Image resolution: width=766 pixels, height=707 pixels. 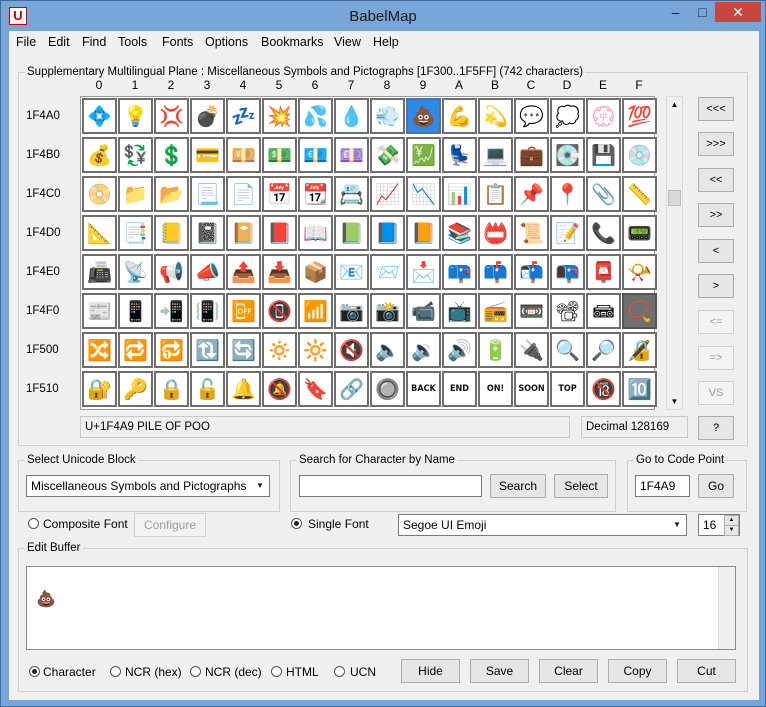 I want to click on save-button: Save, so click(x=499, y=671).